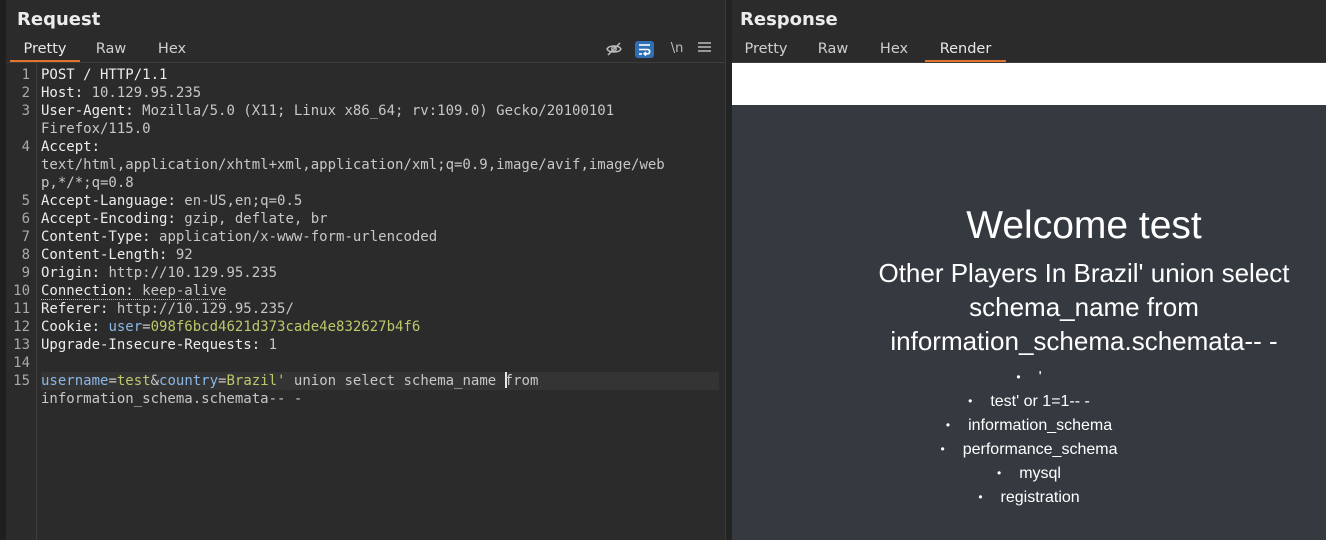  Describe the element at coordinates (380, 183) in the screenshot. I see `wrapped-line: p,*/*;q=0.8` at that location.